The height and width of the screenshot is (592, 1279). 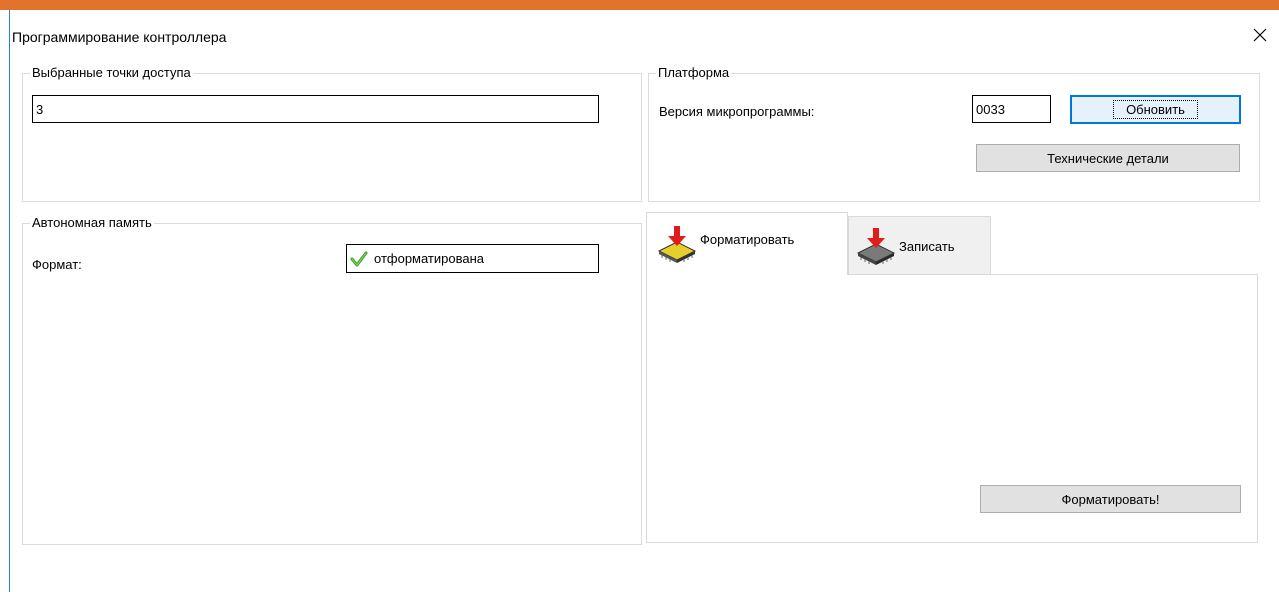 What do you see at coordinates (315, 109) in the screenshot?
I see `access-points-field: 3` at bounding box center [315, 109].